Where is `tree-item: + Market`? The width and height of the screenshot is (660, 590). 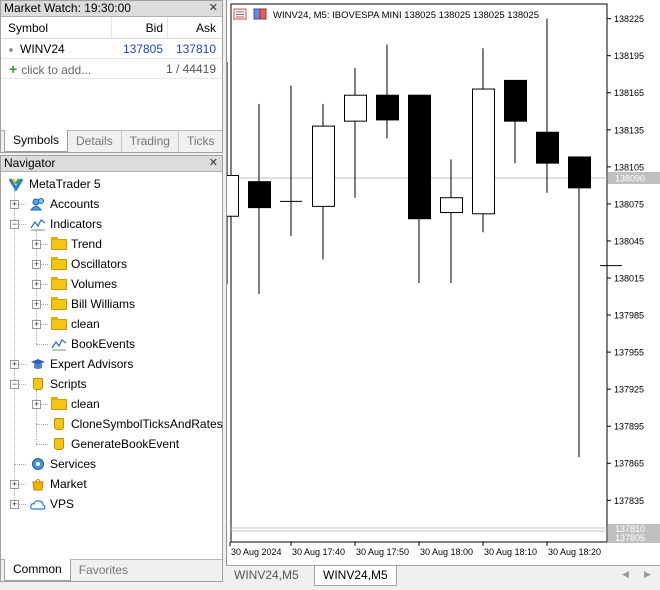 tree-item: + Market is located at coordinates (111, 484).